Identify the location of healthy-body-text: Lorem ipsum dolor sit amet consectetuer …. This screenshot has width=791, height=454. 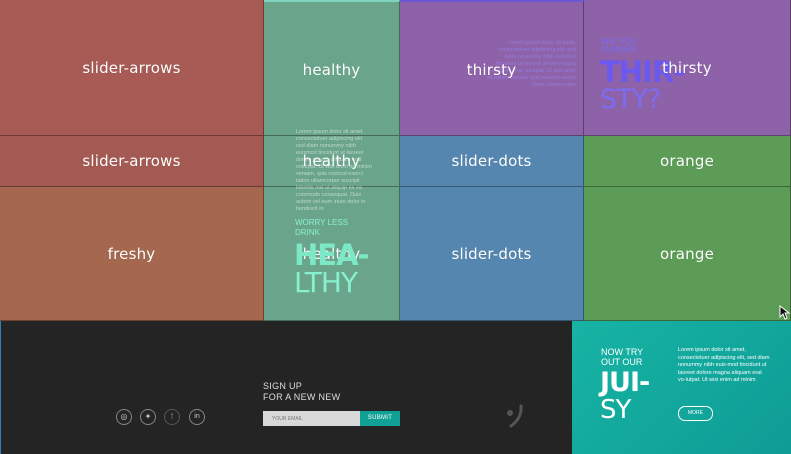
(334, 170).